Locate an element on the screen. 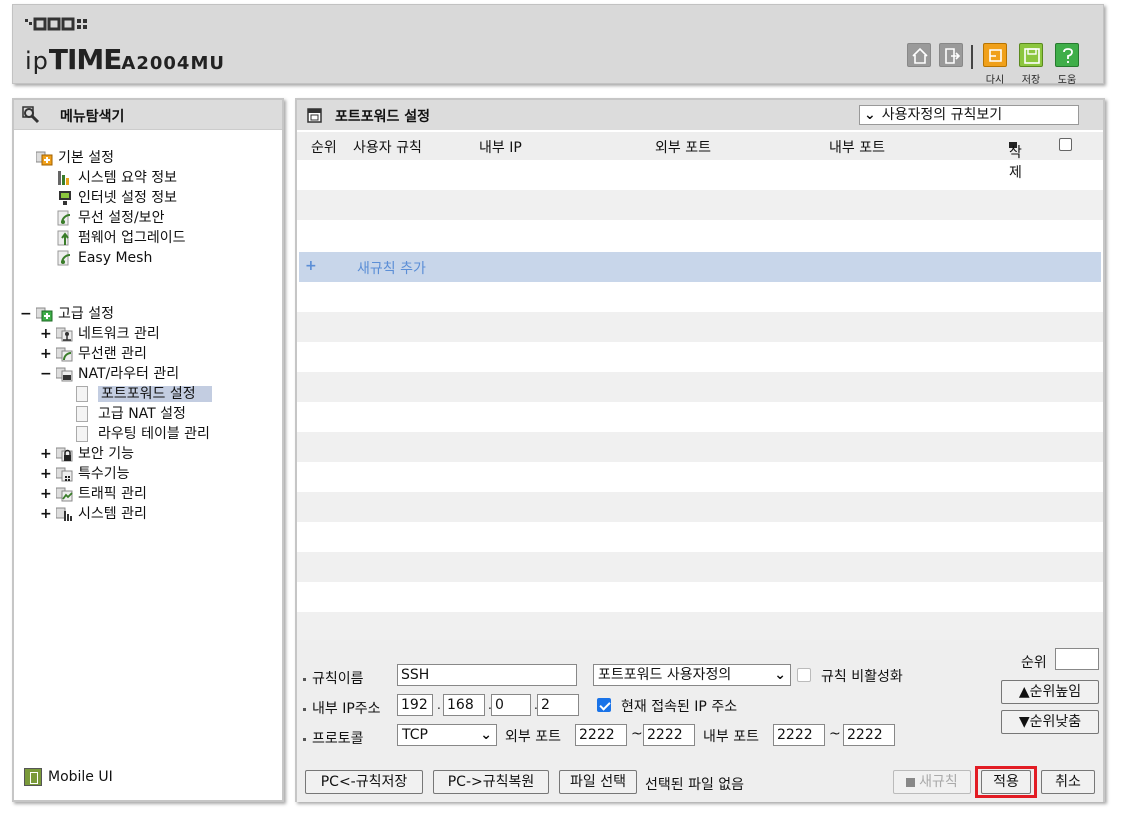 This screenshot has height=818, width=1124. tree-item-wlan: 무선랜 관리 is located at coordinates (101, 354).